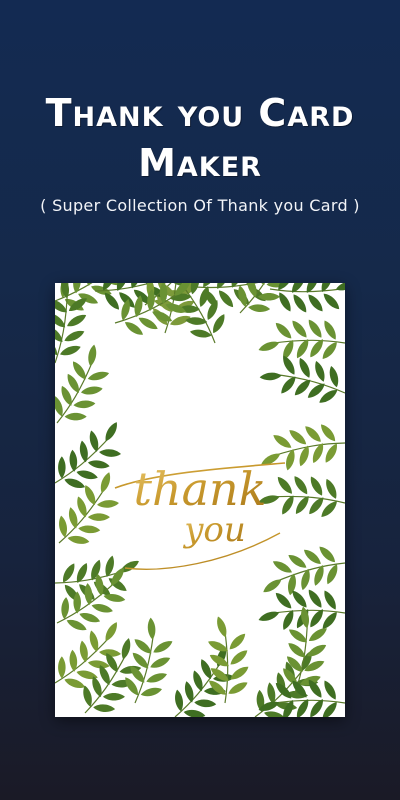  What do you see at coordinates (200, 113) in the screenshot?
I see `app-title-line-1: Thank you Card` at bounding box center [200, 113].